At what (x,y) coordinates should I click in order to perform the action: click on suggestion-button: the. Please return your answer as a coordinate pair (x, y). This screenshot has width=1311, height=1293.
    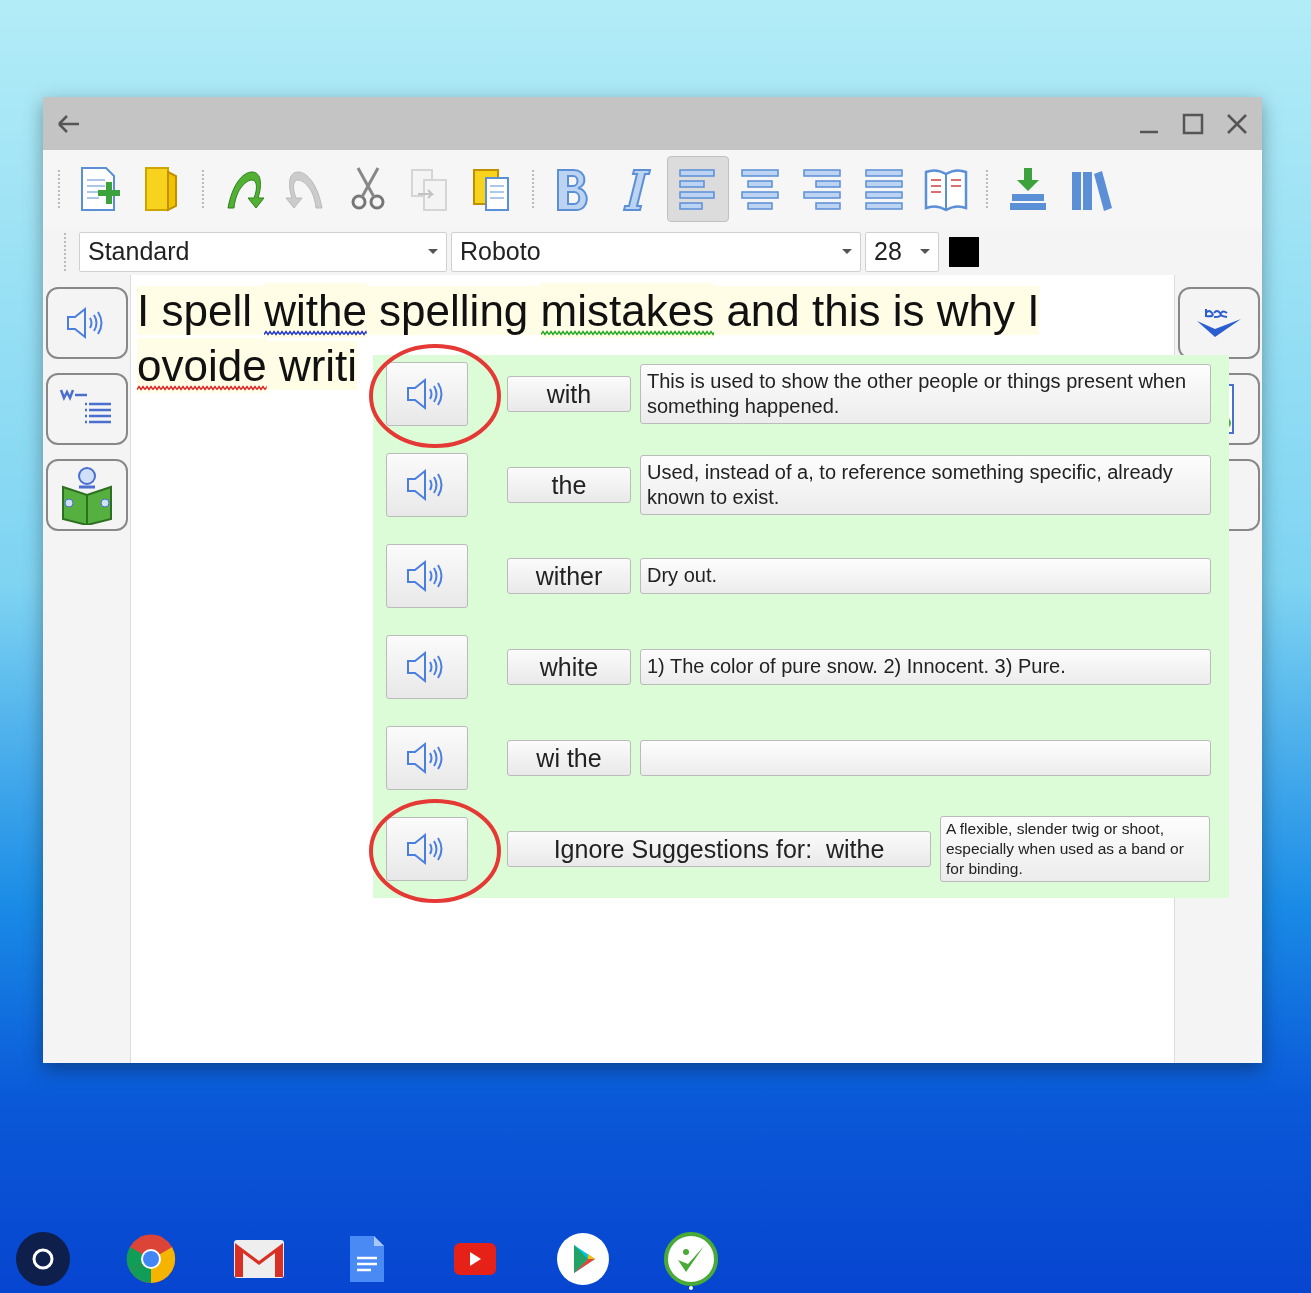
    Looking at the image, I should click on (569, 485).